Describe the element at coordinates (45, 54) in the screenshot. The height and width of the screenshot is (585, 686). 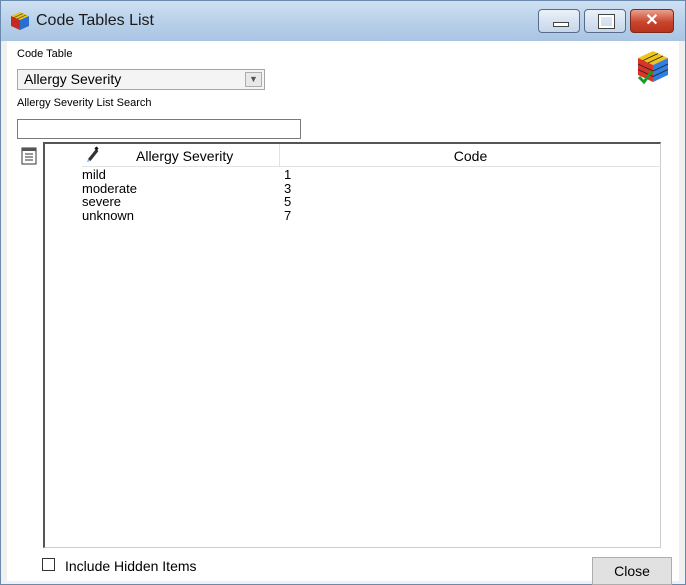
I see `code-table-label: Code Table` at that location.